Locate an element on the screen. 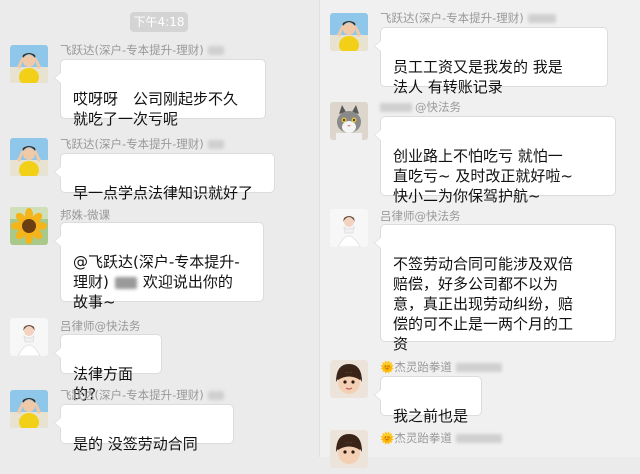 Image resolution: width=640 pixels, height=474 pixels. message-text: 快小二为你保驾护航~ is located at coordinates (467, 196).